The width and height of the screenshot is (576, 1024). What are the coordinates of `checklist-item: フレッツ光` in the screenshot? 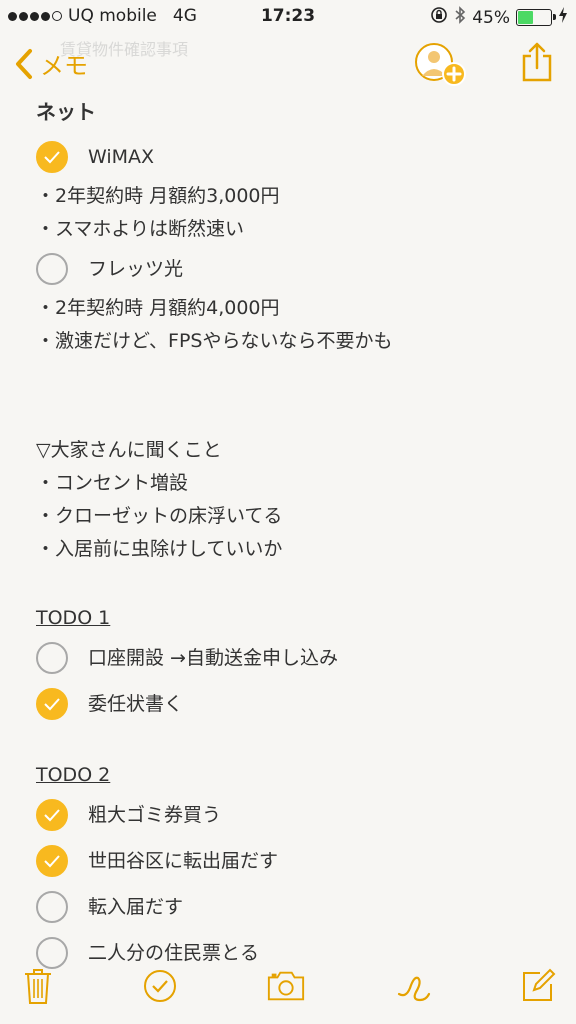 It's located at (294, 269).